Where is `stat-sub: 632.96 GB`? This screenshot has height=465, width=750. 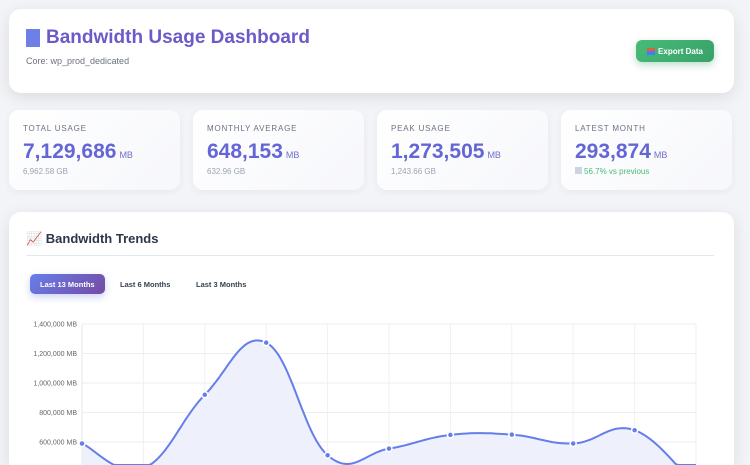 stat-sub: 632.96 GB is located at coordinates (226, 171).